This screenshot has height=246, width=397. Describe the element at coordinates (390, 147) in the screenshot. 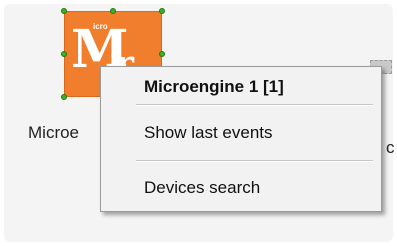

I see `neighbor-device-label: c` at that location.